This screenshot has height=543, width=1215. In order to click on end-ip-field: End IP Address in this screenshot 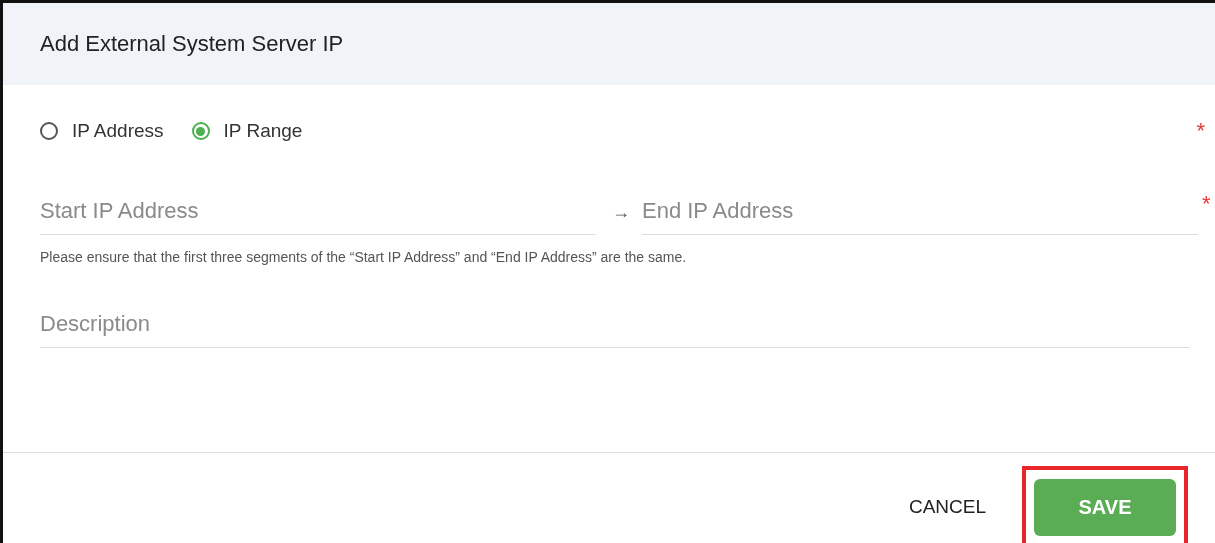, I will do `click(920, 214)`.